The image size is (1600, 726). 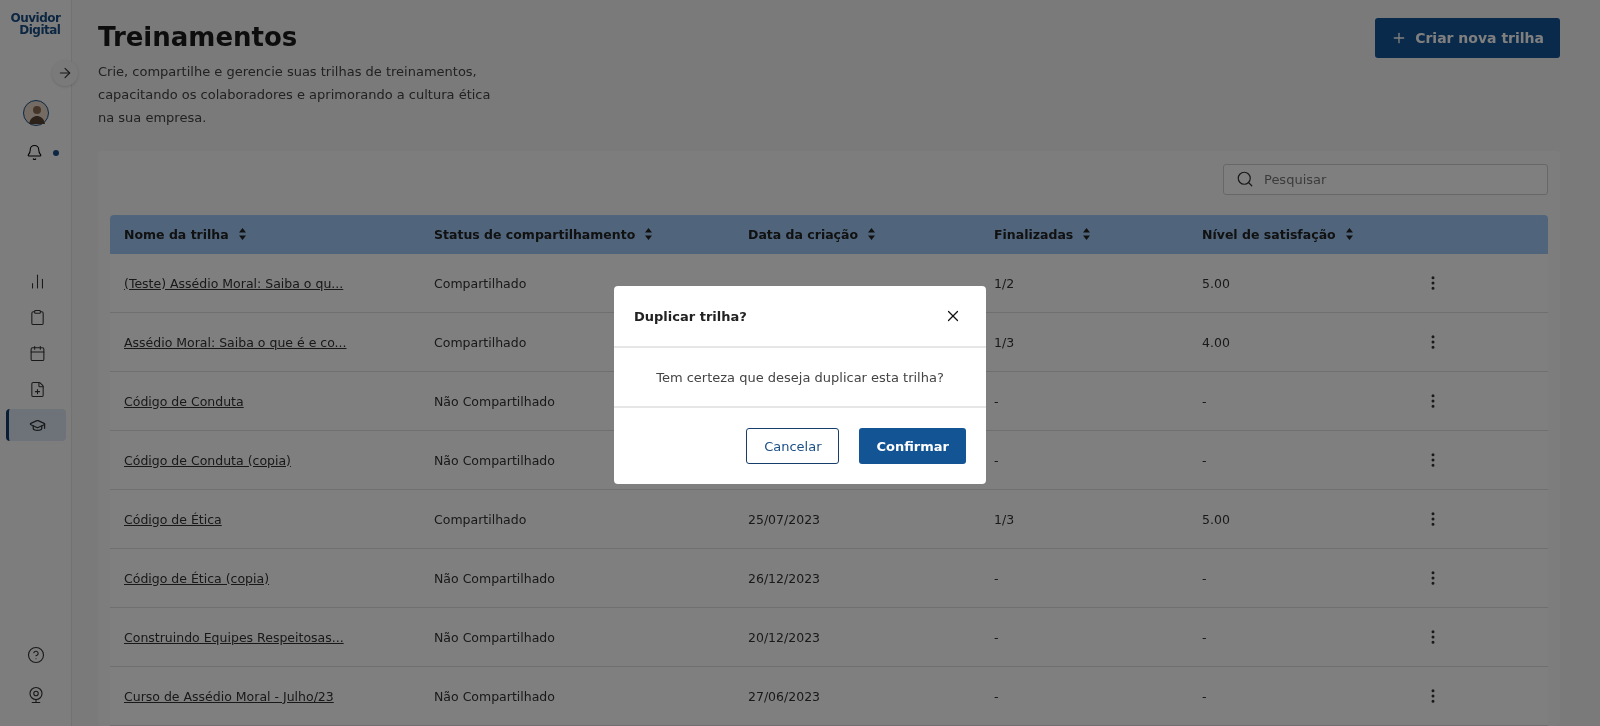 I want to click on date-cell-text: 20/12/2023, so click(x=785, y=637).